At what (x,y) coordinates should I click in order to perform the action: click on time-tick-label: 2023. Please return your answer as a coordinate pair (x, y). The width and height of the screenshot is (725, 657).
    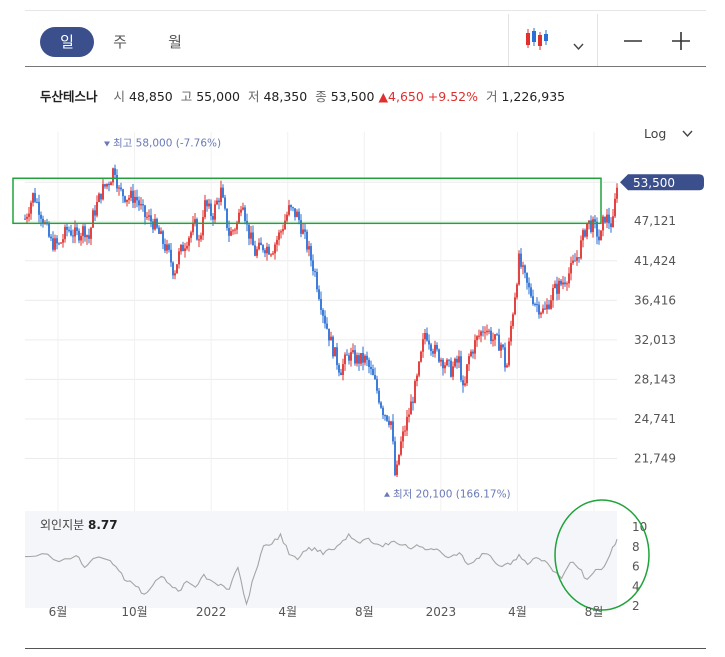
    Looking at the image, I should click on (441, 612).